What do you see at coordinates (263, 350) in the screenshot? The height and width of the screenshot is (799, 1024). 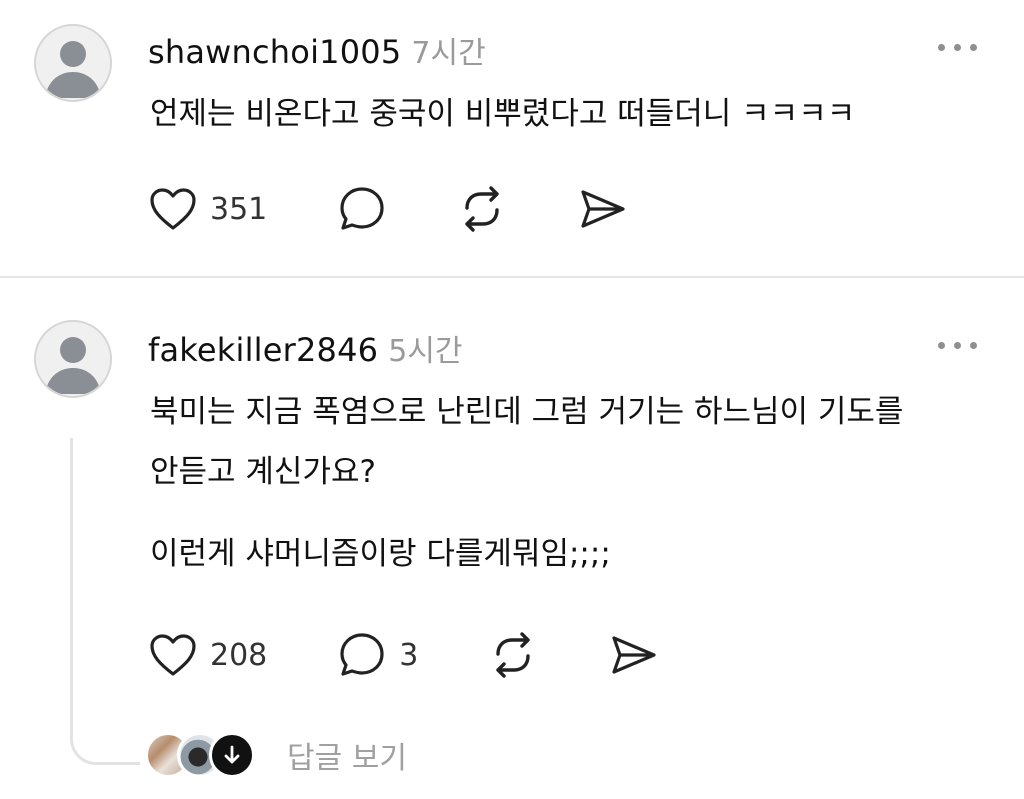 I see `username: fakekiller2846` at bounding box center [263, 350].